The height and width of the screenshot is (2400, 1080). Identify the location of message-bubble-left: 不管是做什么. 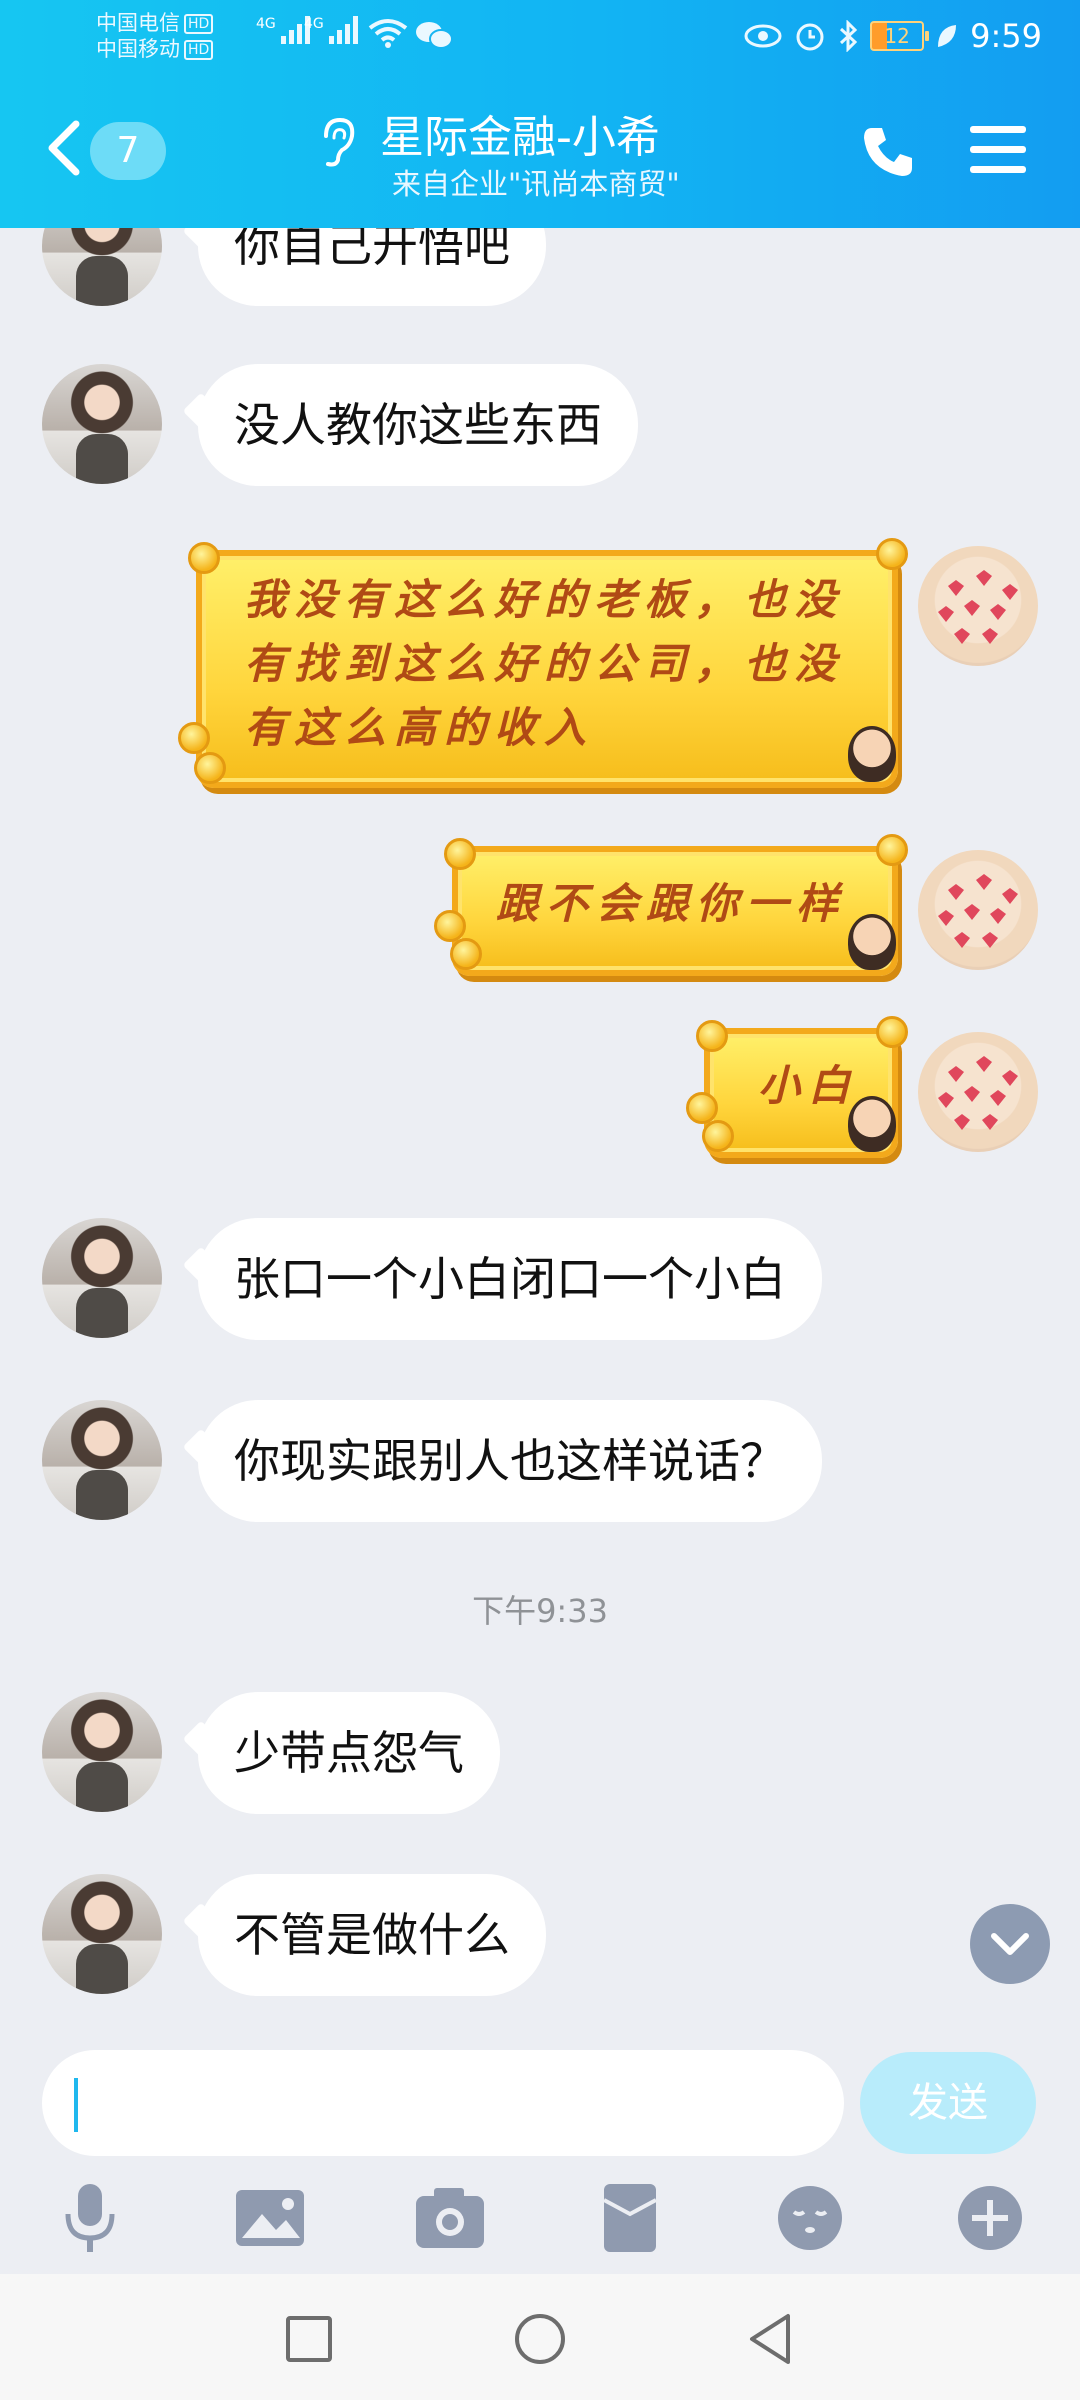
(372, 1935).